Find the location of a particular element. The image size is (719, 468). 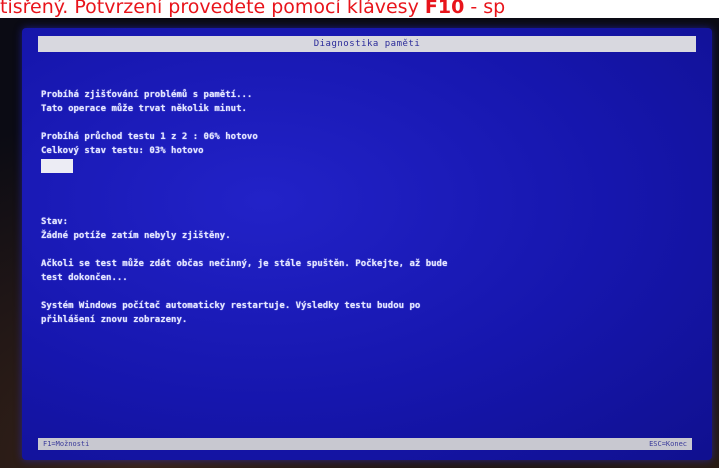

exit-key-hint: ESC=Konec is located at coordinates (668, 444).